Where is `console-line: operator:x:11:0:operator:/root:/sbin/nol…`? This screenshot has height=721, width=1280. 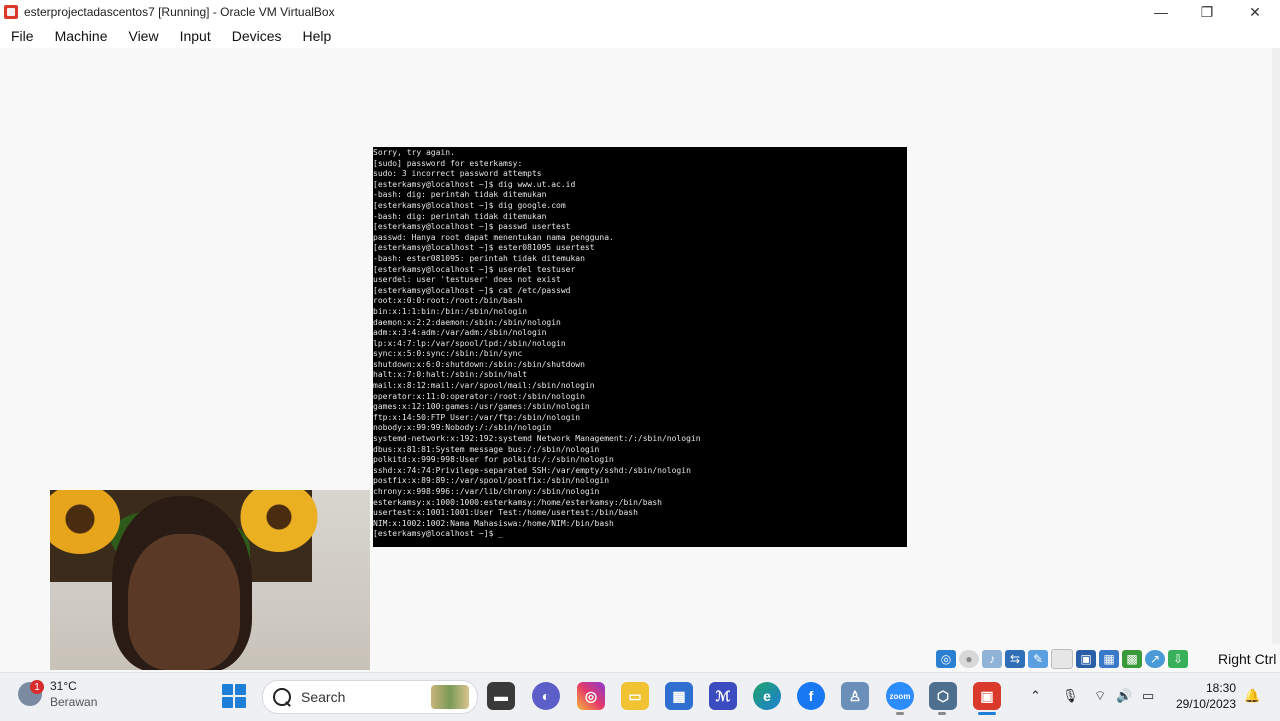
console-line: operator:x:11:0:operator:/root:/sbin/nol… is located at coordinates (479, 396).